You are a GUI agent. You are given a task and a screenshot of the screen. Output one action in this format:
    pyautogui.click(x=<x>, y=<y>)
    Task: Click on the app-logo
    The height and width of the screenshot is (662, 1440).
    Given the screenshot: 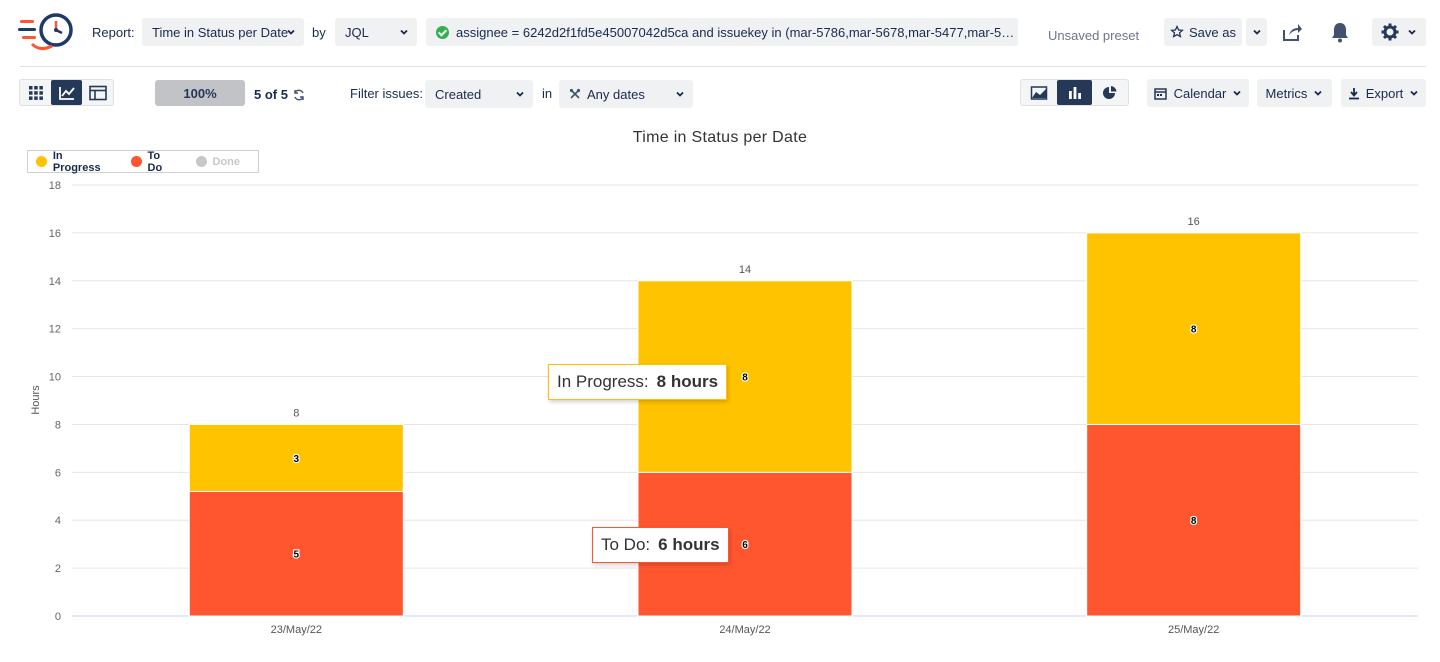 What is the action you would take?
    pyautogui.click(x=47, y=32)
    